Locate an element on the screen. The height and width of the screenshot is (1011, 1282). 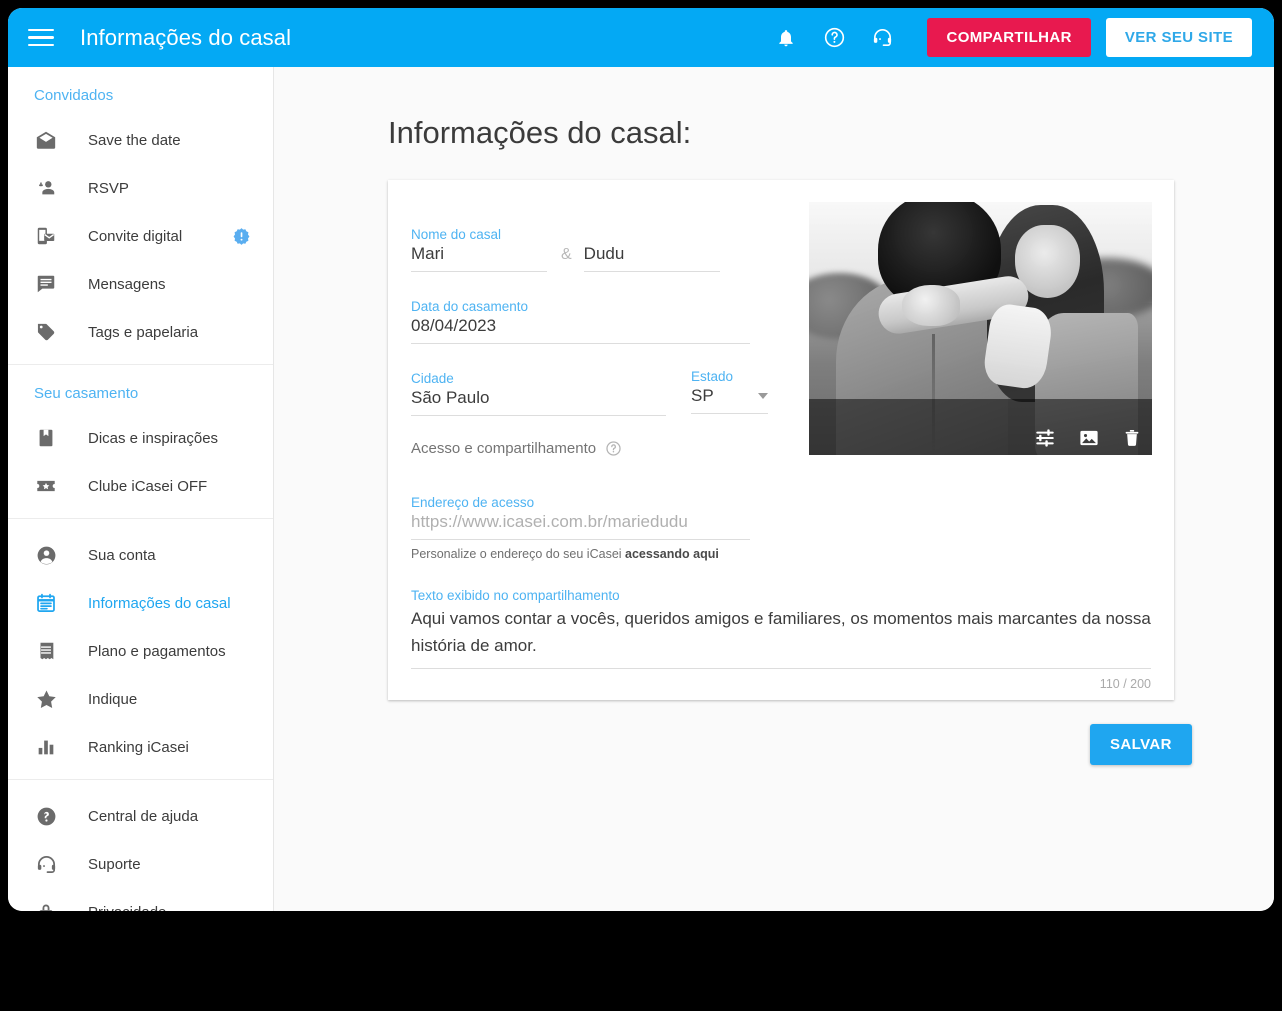
sidebar-item-label: Central de ajuda is located at coordinates (143, 816).